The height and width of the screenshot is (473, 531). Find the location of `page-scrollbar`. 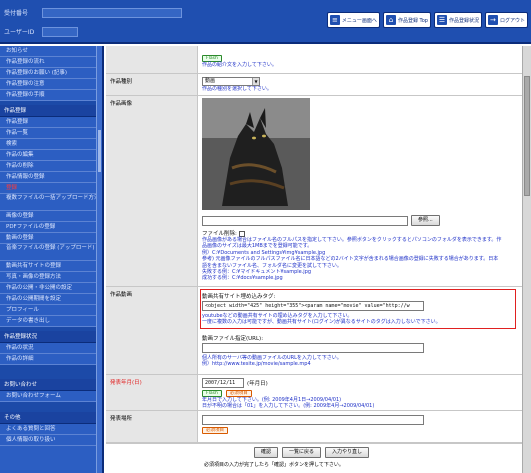

page-scrollbar is located at coordinates (526, 259).